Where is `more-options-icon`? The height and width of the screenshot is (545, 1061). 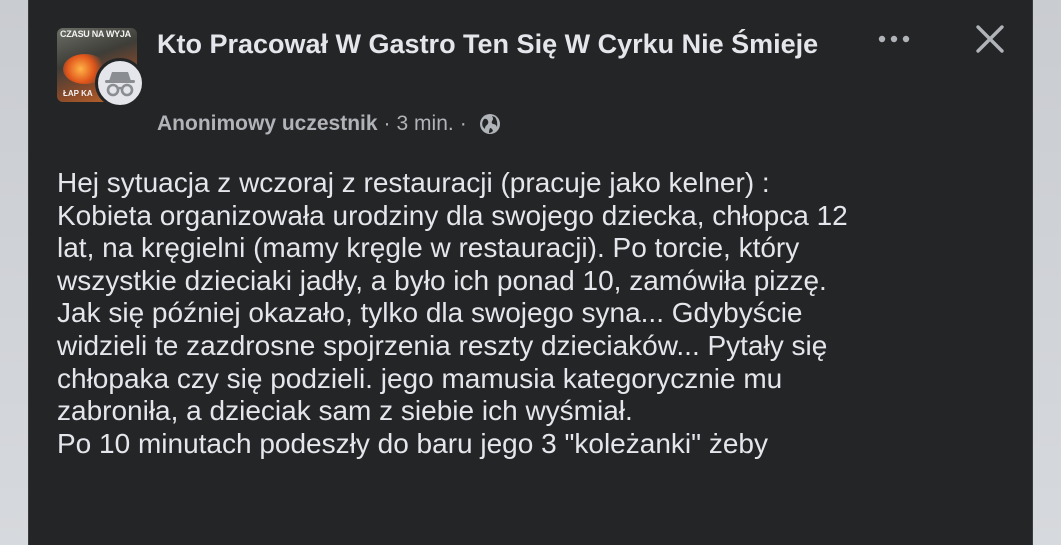
more-options-icon is located at coordinates (894, 40).